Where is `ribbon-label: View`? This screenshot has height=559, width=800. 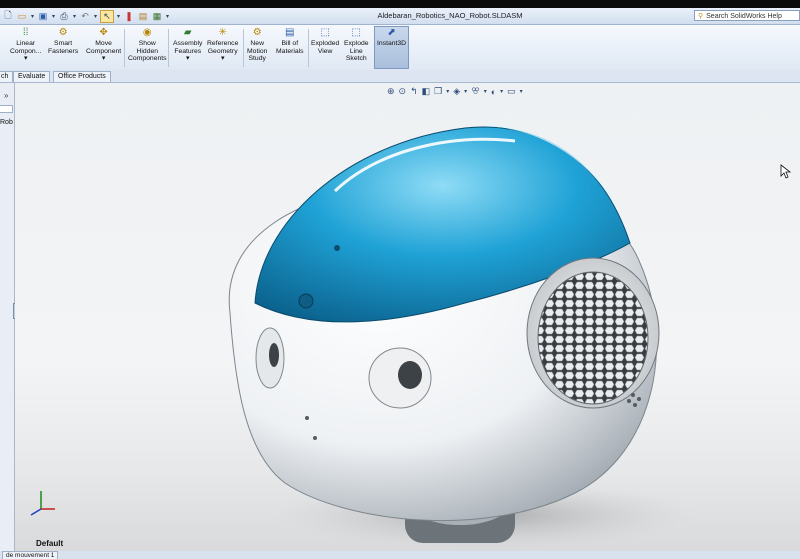 ribbon-label: View is located at coordinates (325, 51).